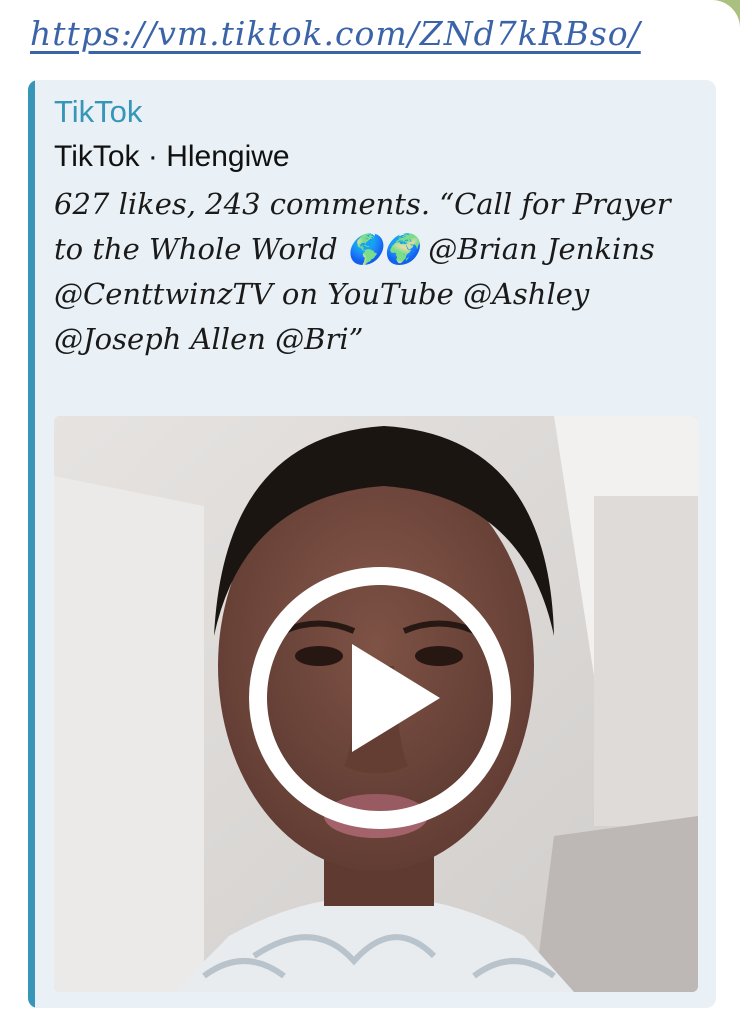 This screenshot has height=1024, width=740. What do you see at coordinates (172, 156) in the screenshot?
I see `preview-title: TikTok · Hlengiwe` at bounding box center [172, 156].